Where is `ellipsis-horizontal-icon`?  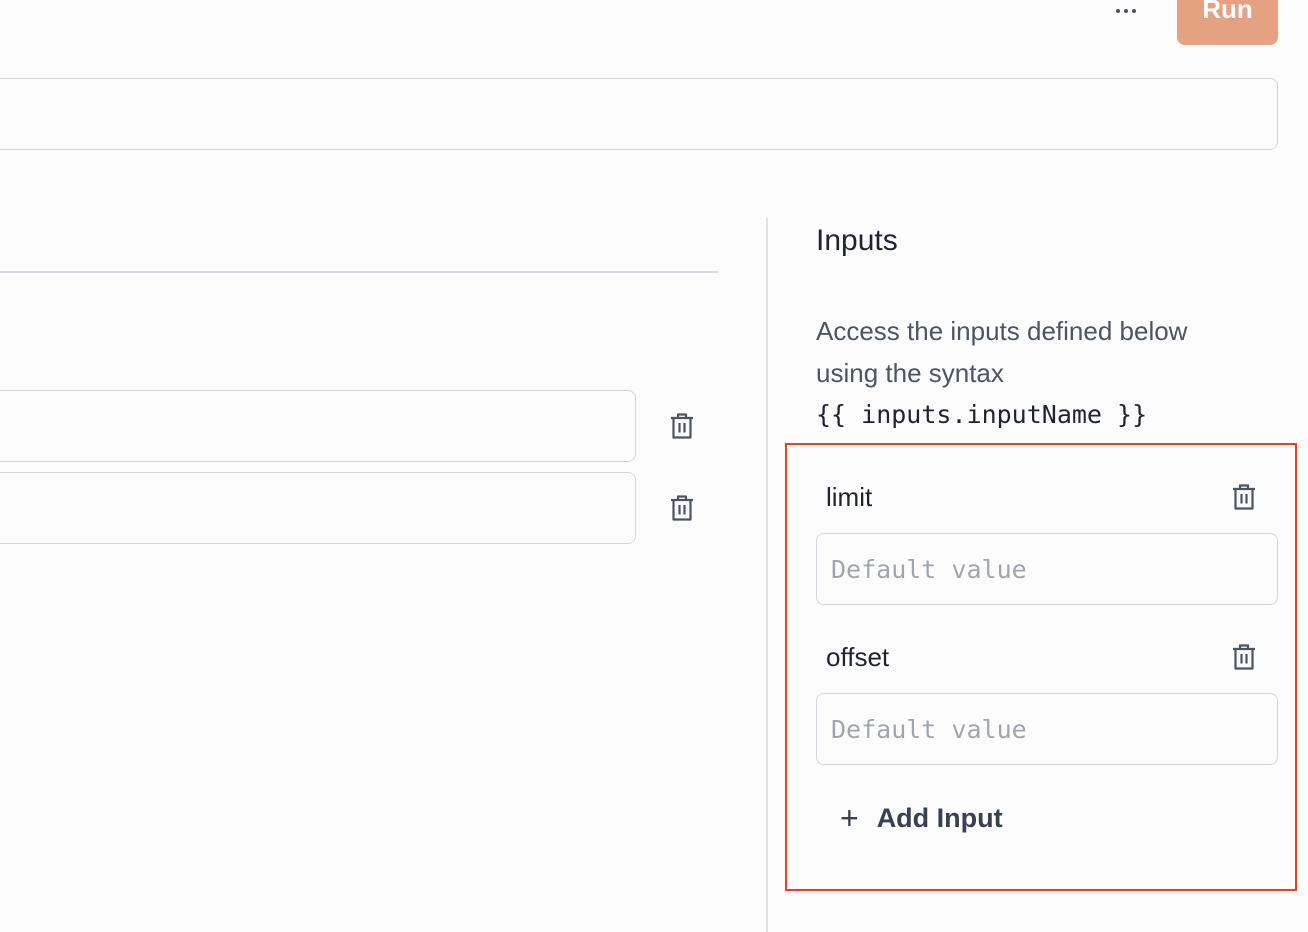 ellipsis-horizontal-icon is located at coordinates (1118, 11).